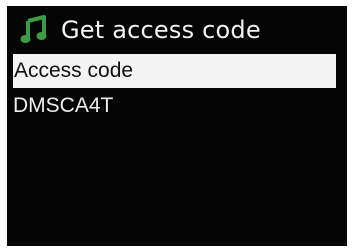 This screenshot has height=250, width=353. What do you see at coordinates (177, 106) in the screenshot?
I see `menu-item-code-value: DMSCA4T` at bounding box center [177, 106].